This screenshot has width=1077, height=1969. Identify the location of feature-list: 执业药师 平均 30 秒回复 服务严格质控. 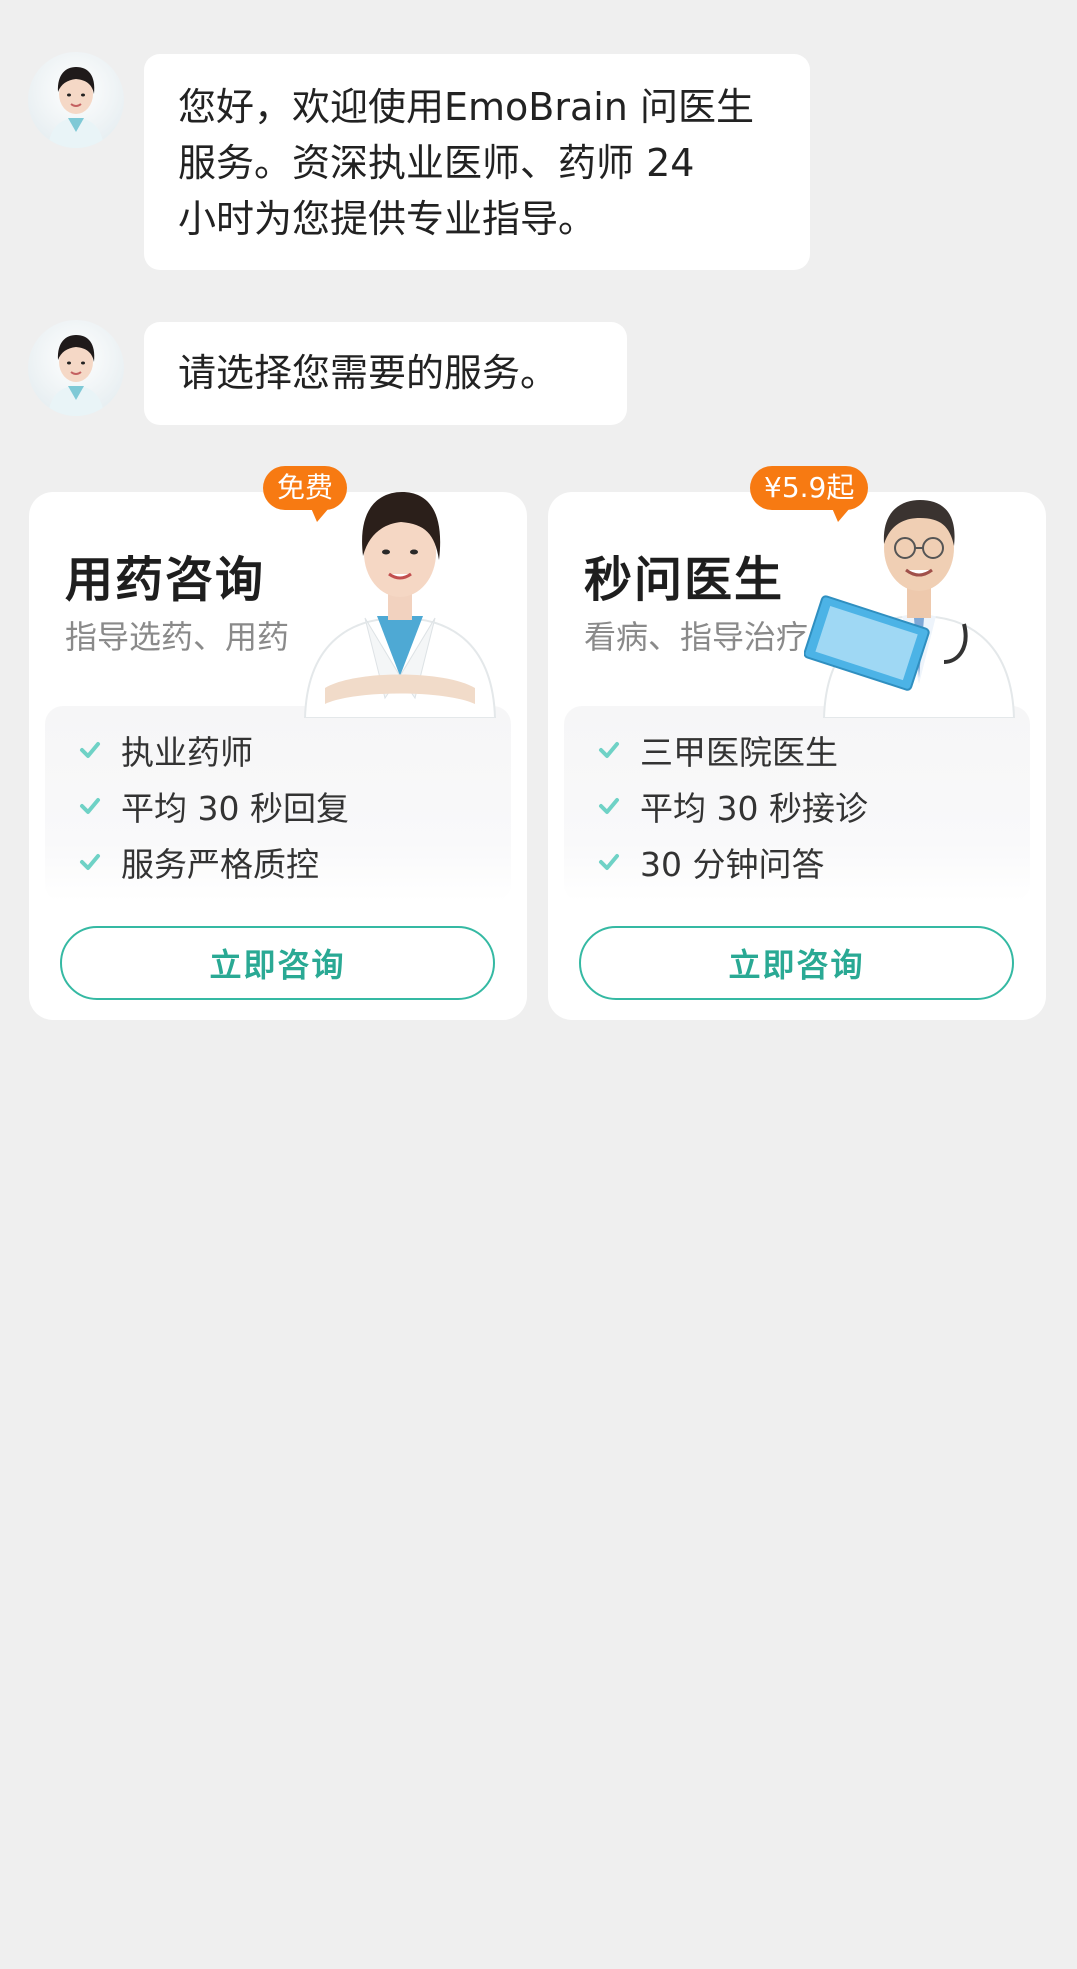
(278, 804).